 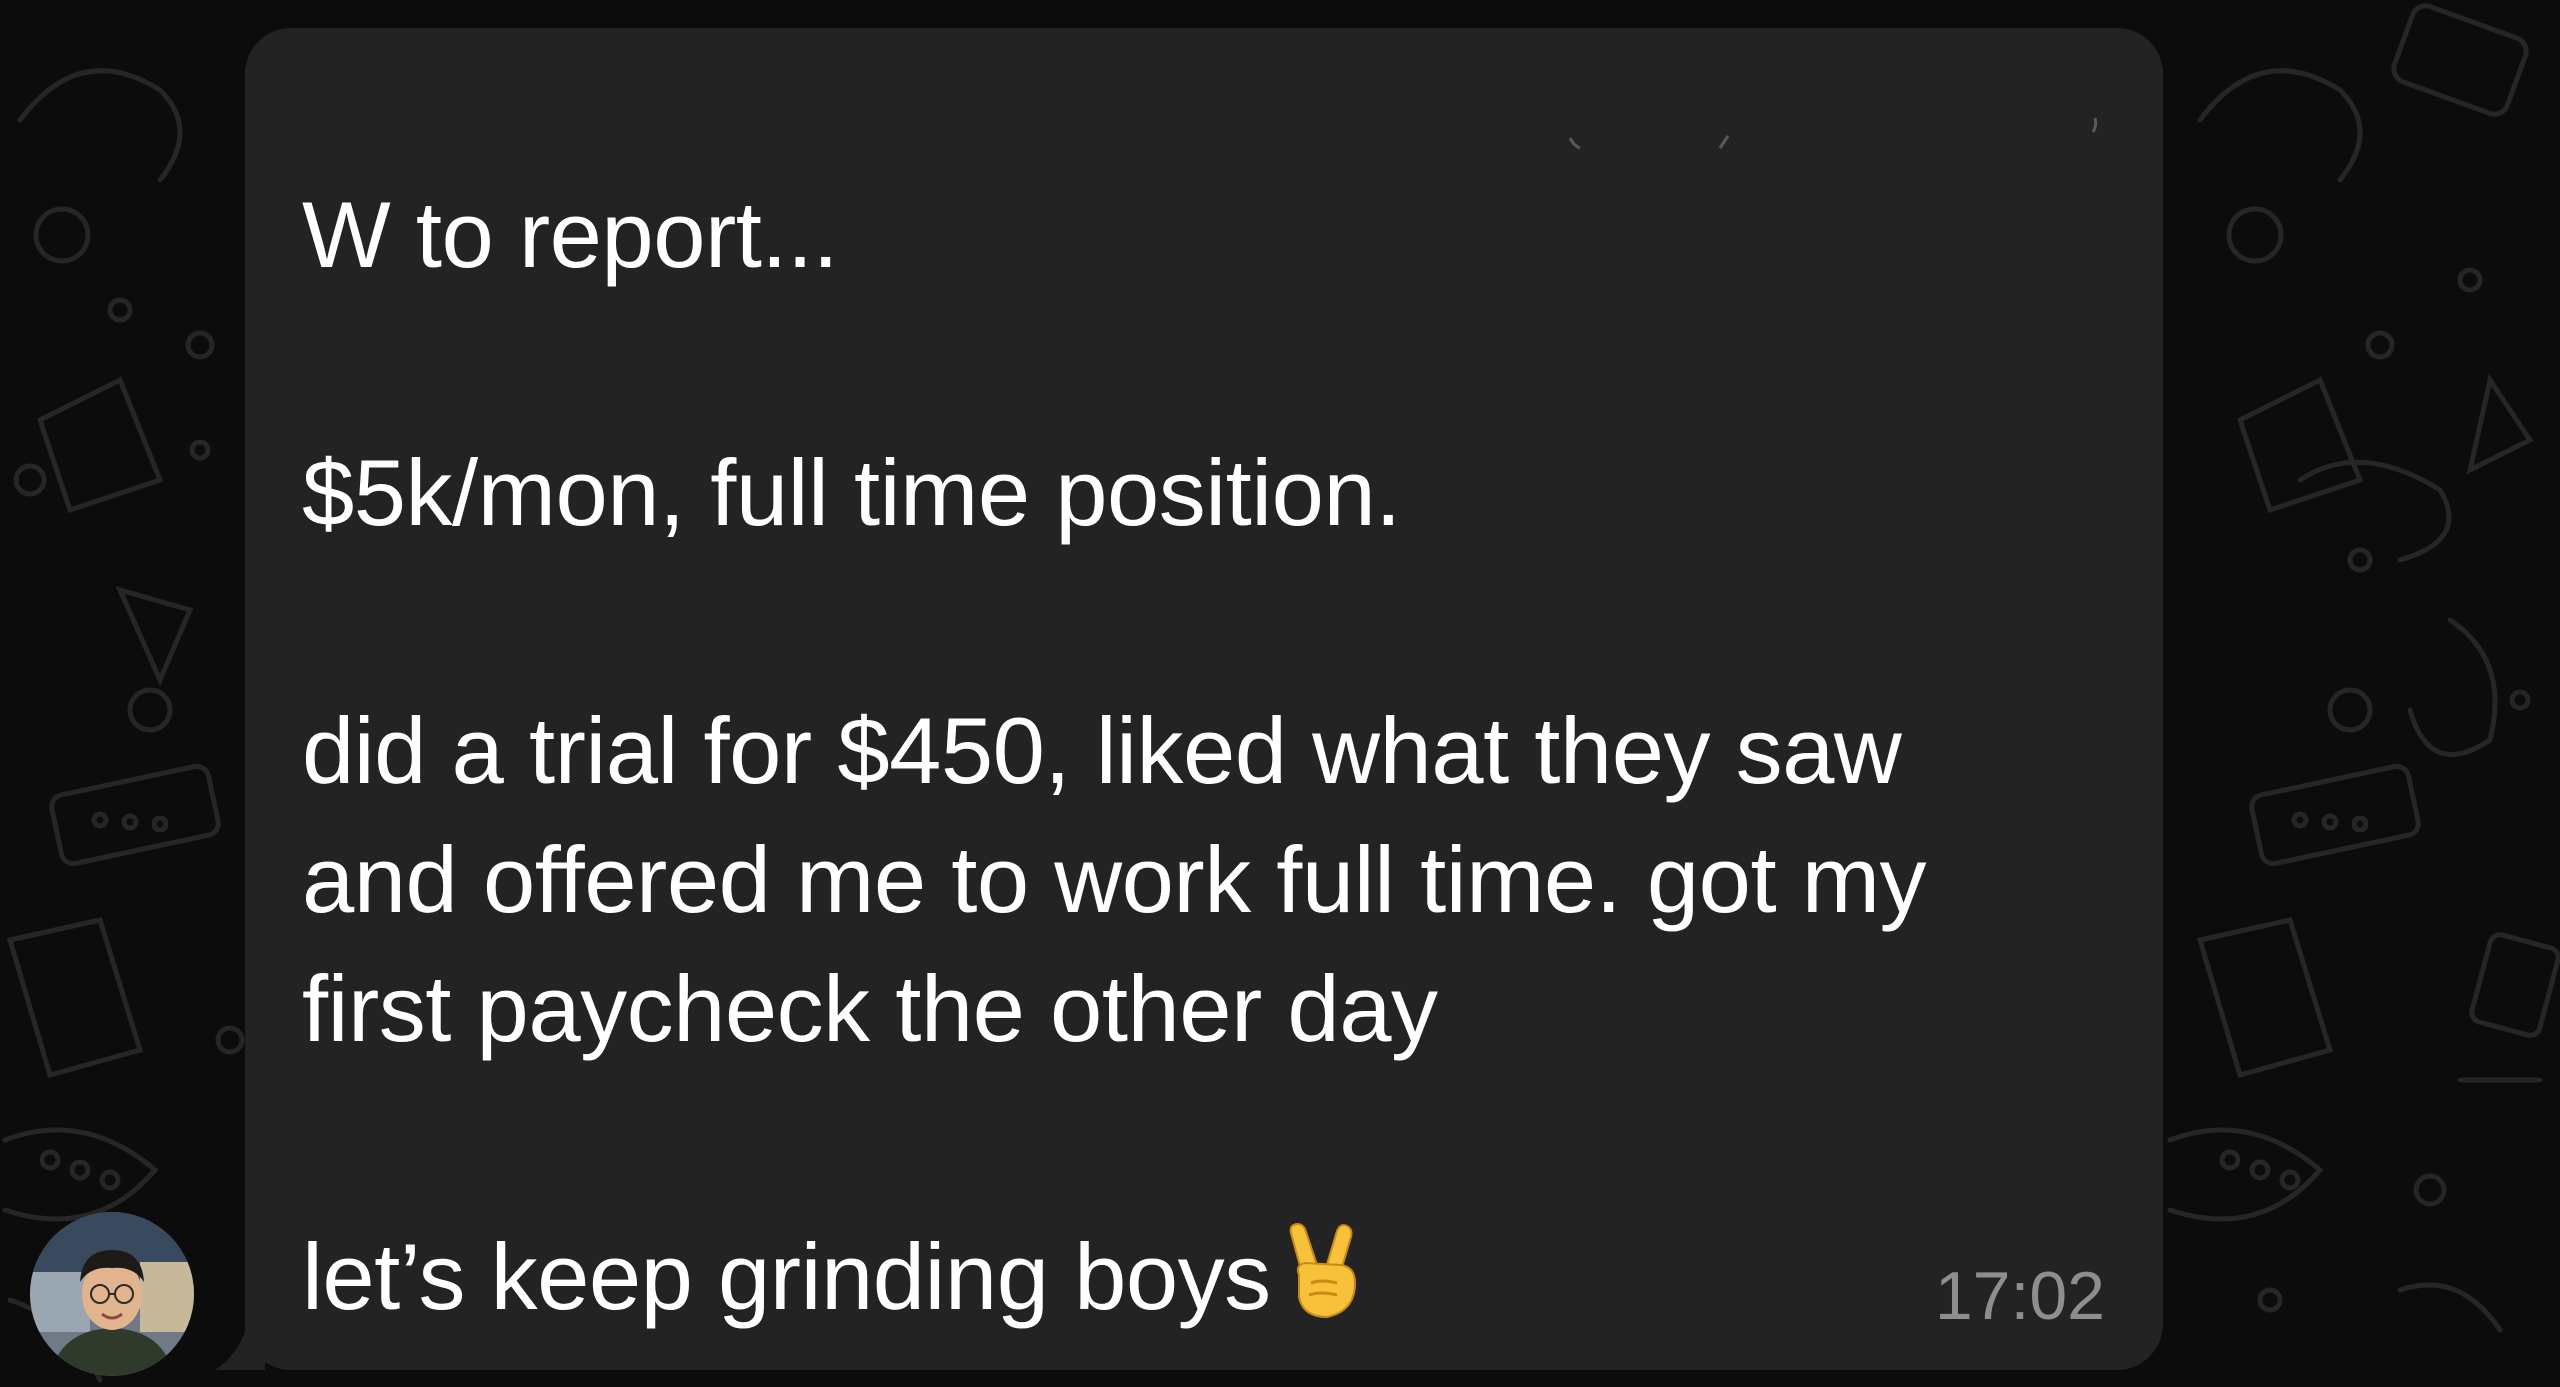 What do you see at coordinates (1326, 1278) in the screenshot?
I see `victory-hand-emoji-icon` at bounding box center [1326, 1278].